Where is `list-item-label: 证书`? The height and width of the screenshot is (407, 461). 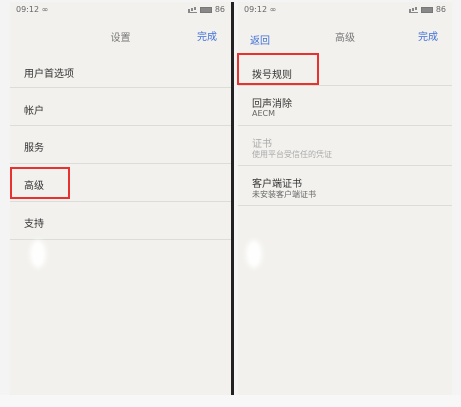 list-item-label: 证书 is located at coordinates (262, 144).